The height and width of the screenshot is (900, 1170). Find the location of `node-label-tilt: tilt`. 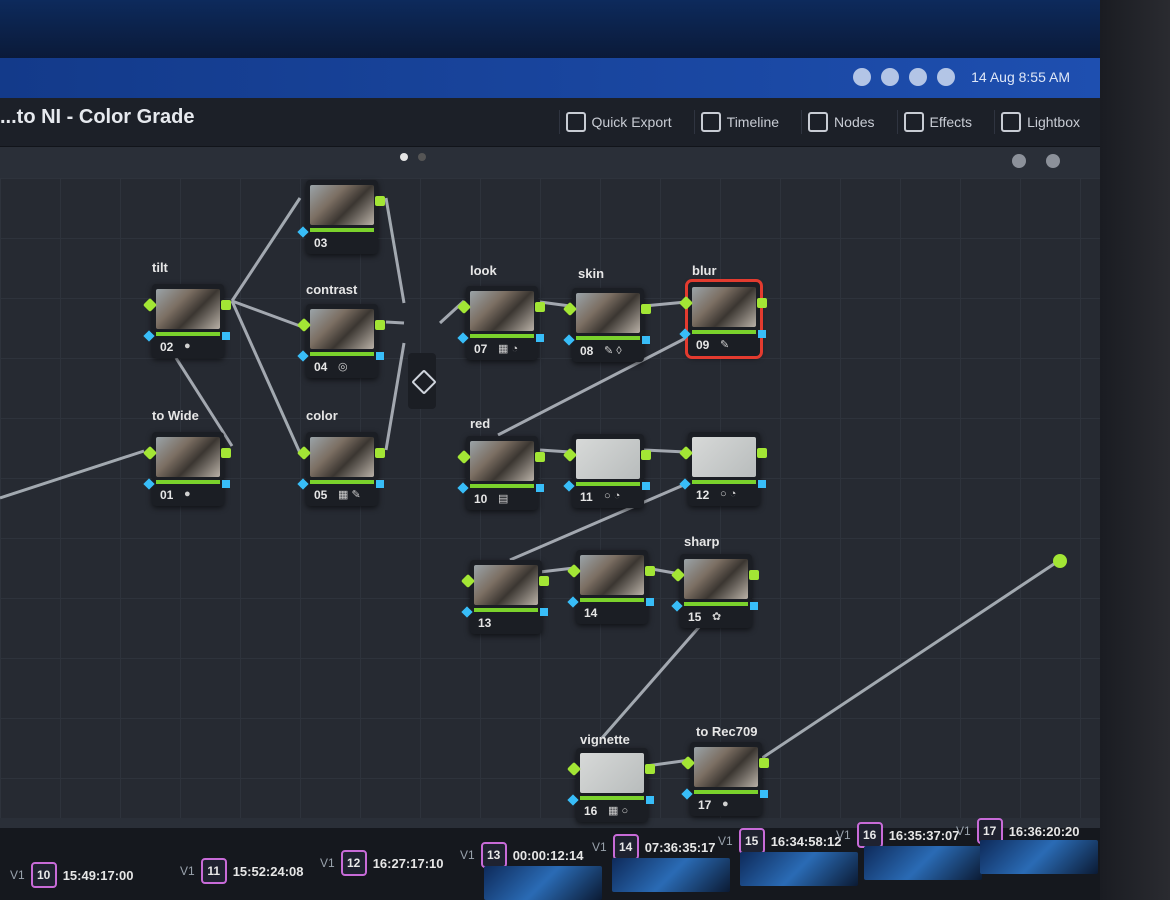

node-label-tilt: tilt is located at coordinates (160, 267).